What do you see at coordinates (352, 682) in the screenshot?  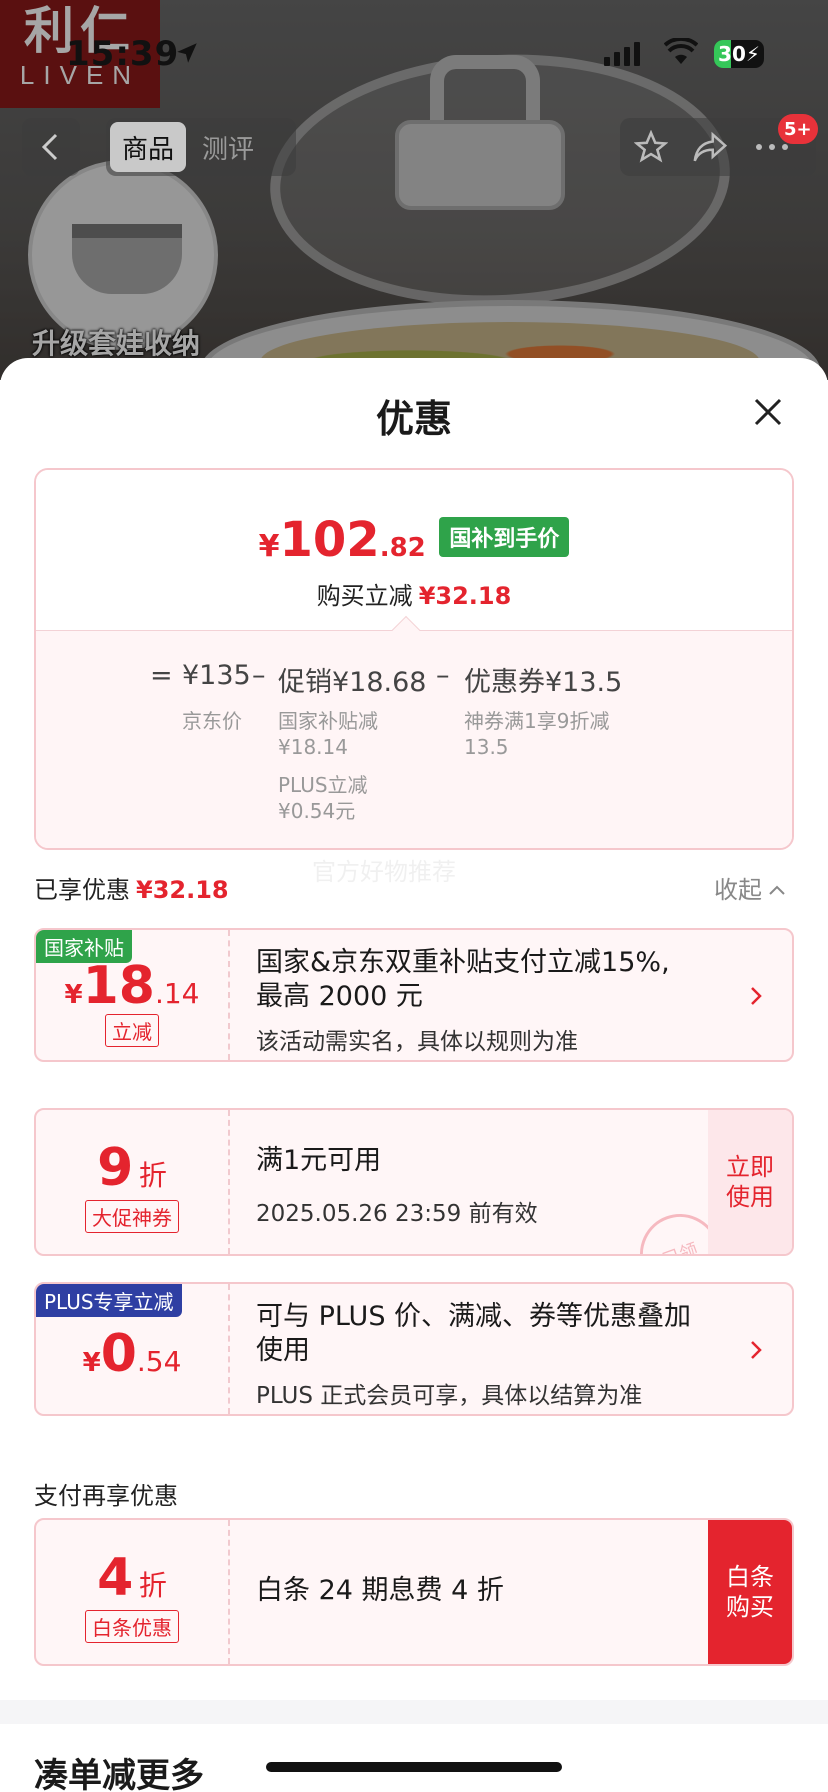 I see `formula-promo: 促销¥18.68` at bounding box center [352, 682].